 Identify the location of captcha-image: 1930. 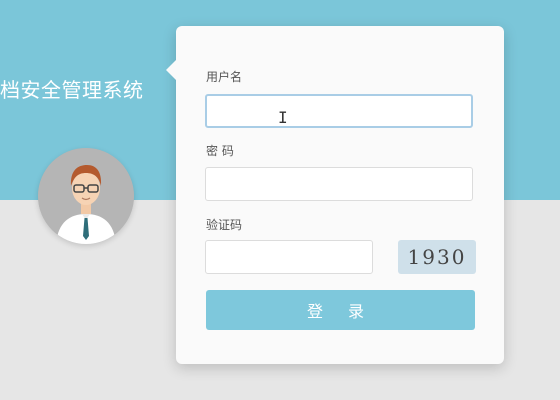
(437, 257).